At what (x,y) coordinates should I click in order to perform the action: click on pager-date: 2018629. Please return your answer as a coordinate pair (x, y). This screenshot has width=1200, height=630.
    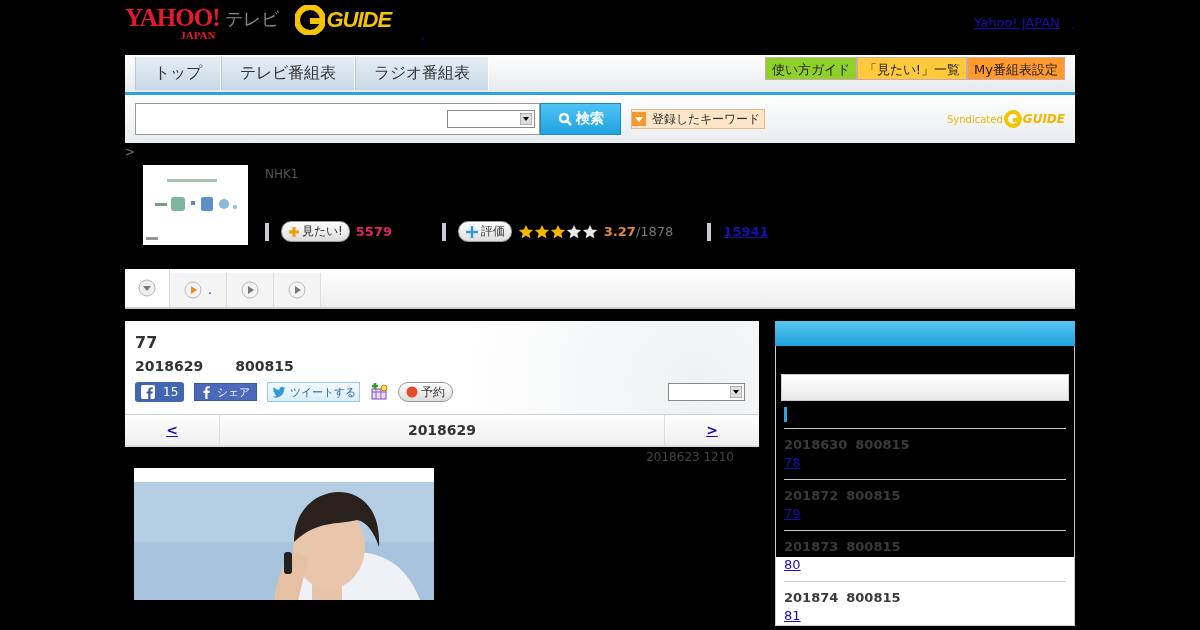
    Looking at the image, I should click on (442, 430).